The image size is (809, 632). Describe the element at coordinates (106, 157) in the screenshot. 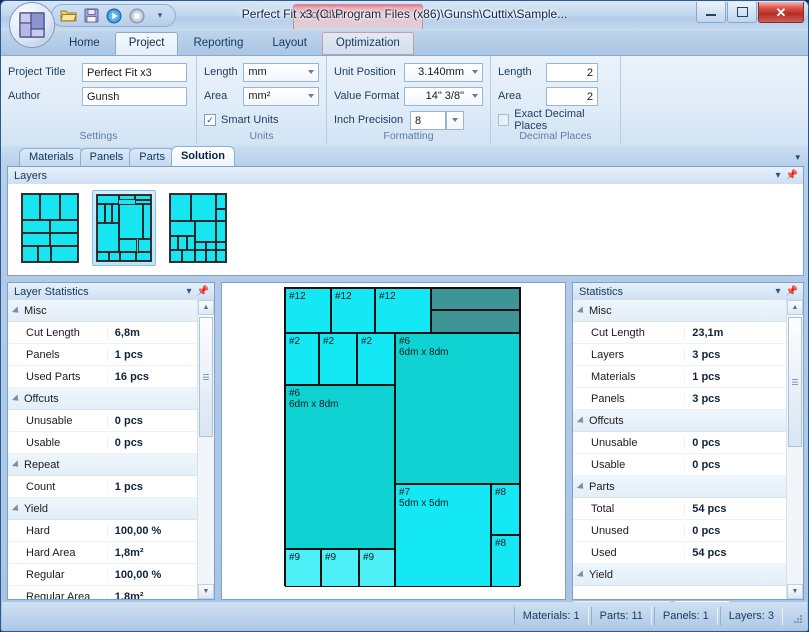

I see `document-tab-panels: Panels` at that location.